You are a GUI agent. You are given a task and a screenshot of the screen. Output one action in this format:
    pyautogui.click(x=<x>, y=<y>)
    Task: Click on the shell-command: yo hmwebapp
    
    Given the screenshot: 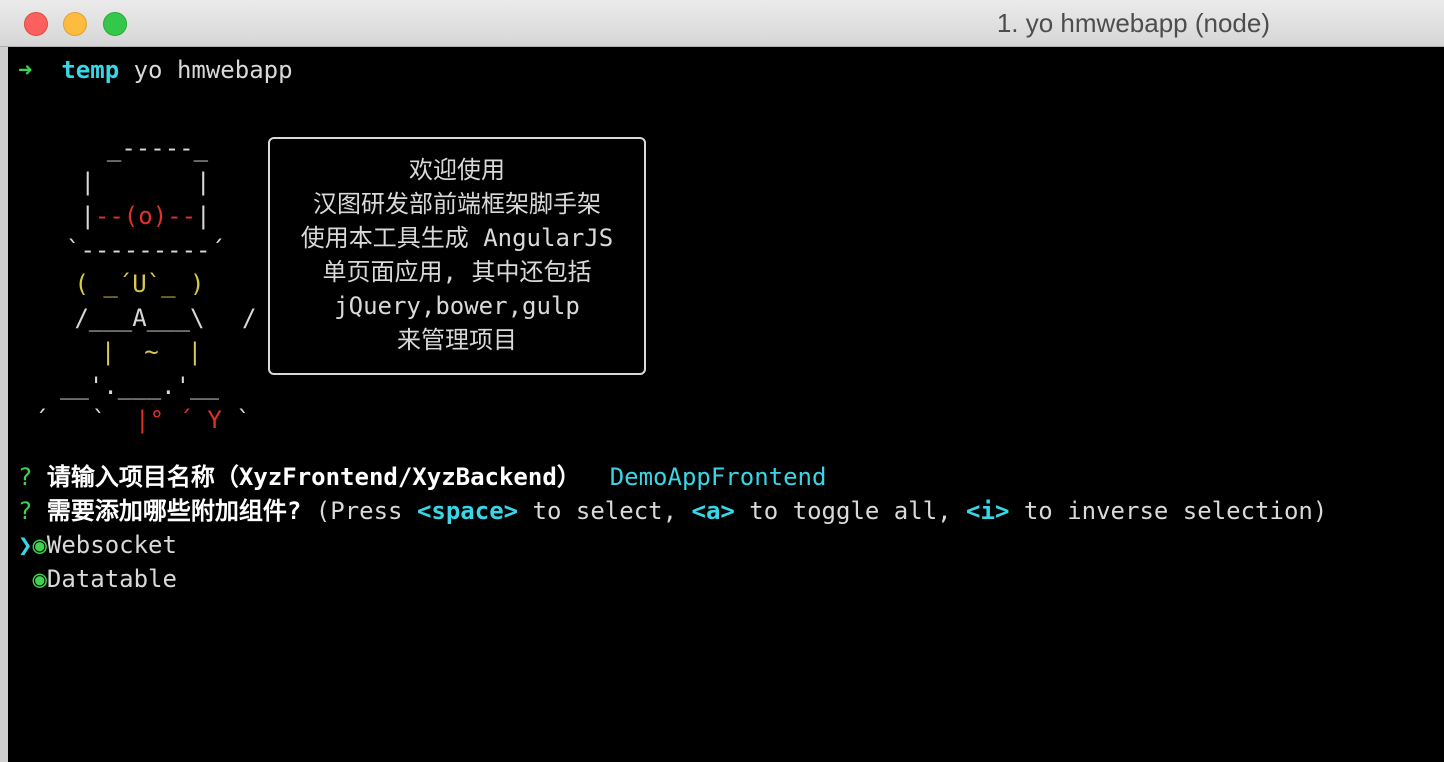 What is the action you would take?
    pyautogui.click(x=206, y=70)
    